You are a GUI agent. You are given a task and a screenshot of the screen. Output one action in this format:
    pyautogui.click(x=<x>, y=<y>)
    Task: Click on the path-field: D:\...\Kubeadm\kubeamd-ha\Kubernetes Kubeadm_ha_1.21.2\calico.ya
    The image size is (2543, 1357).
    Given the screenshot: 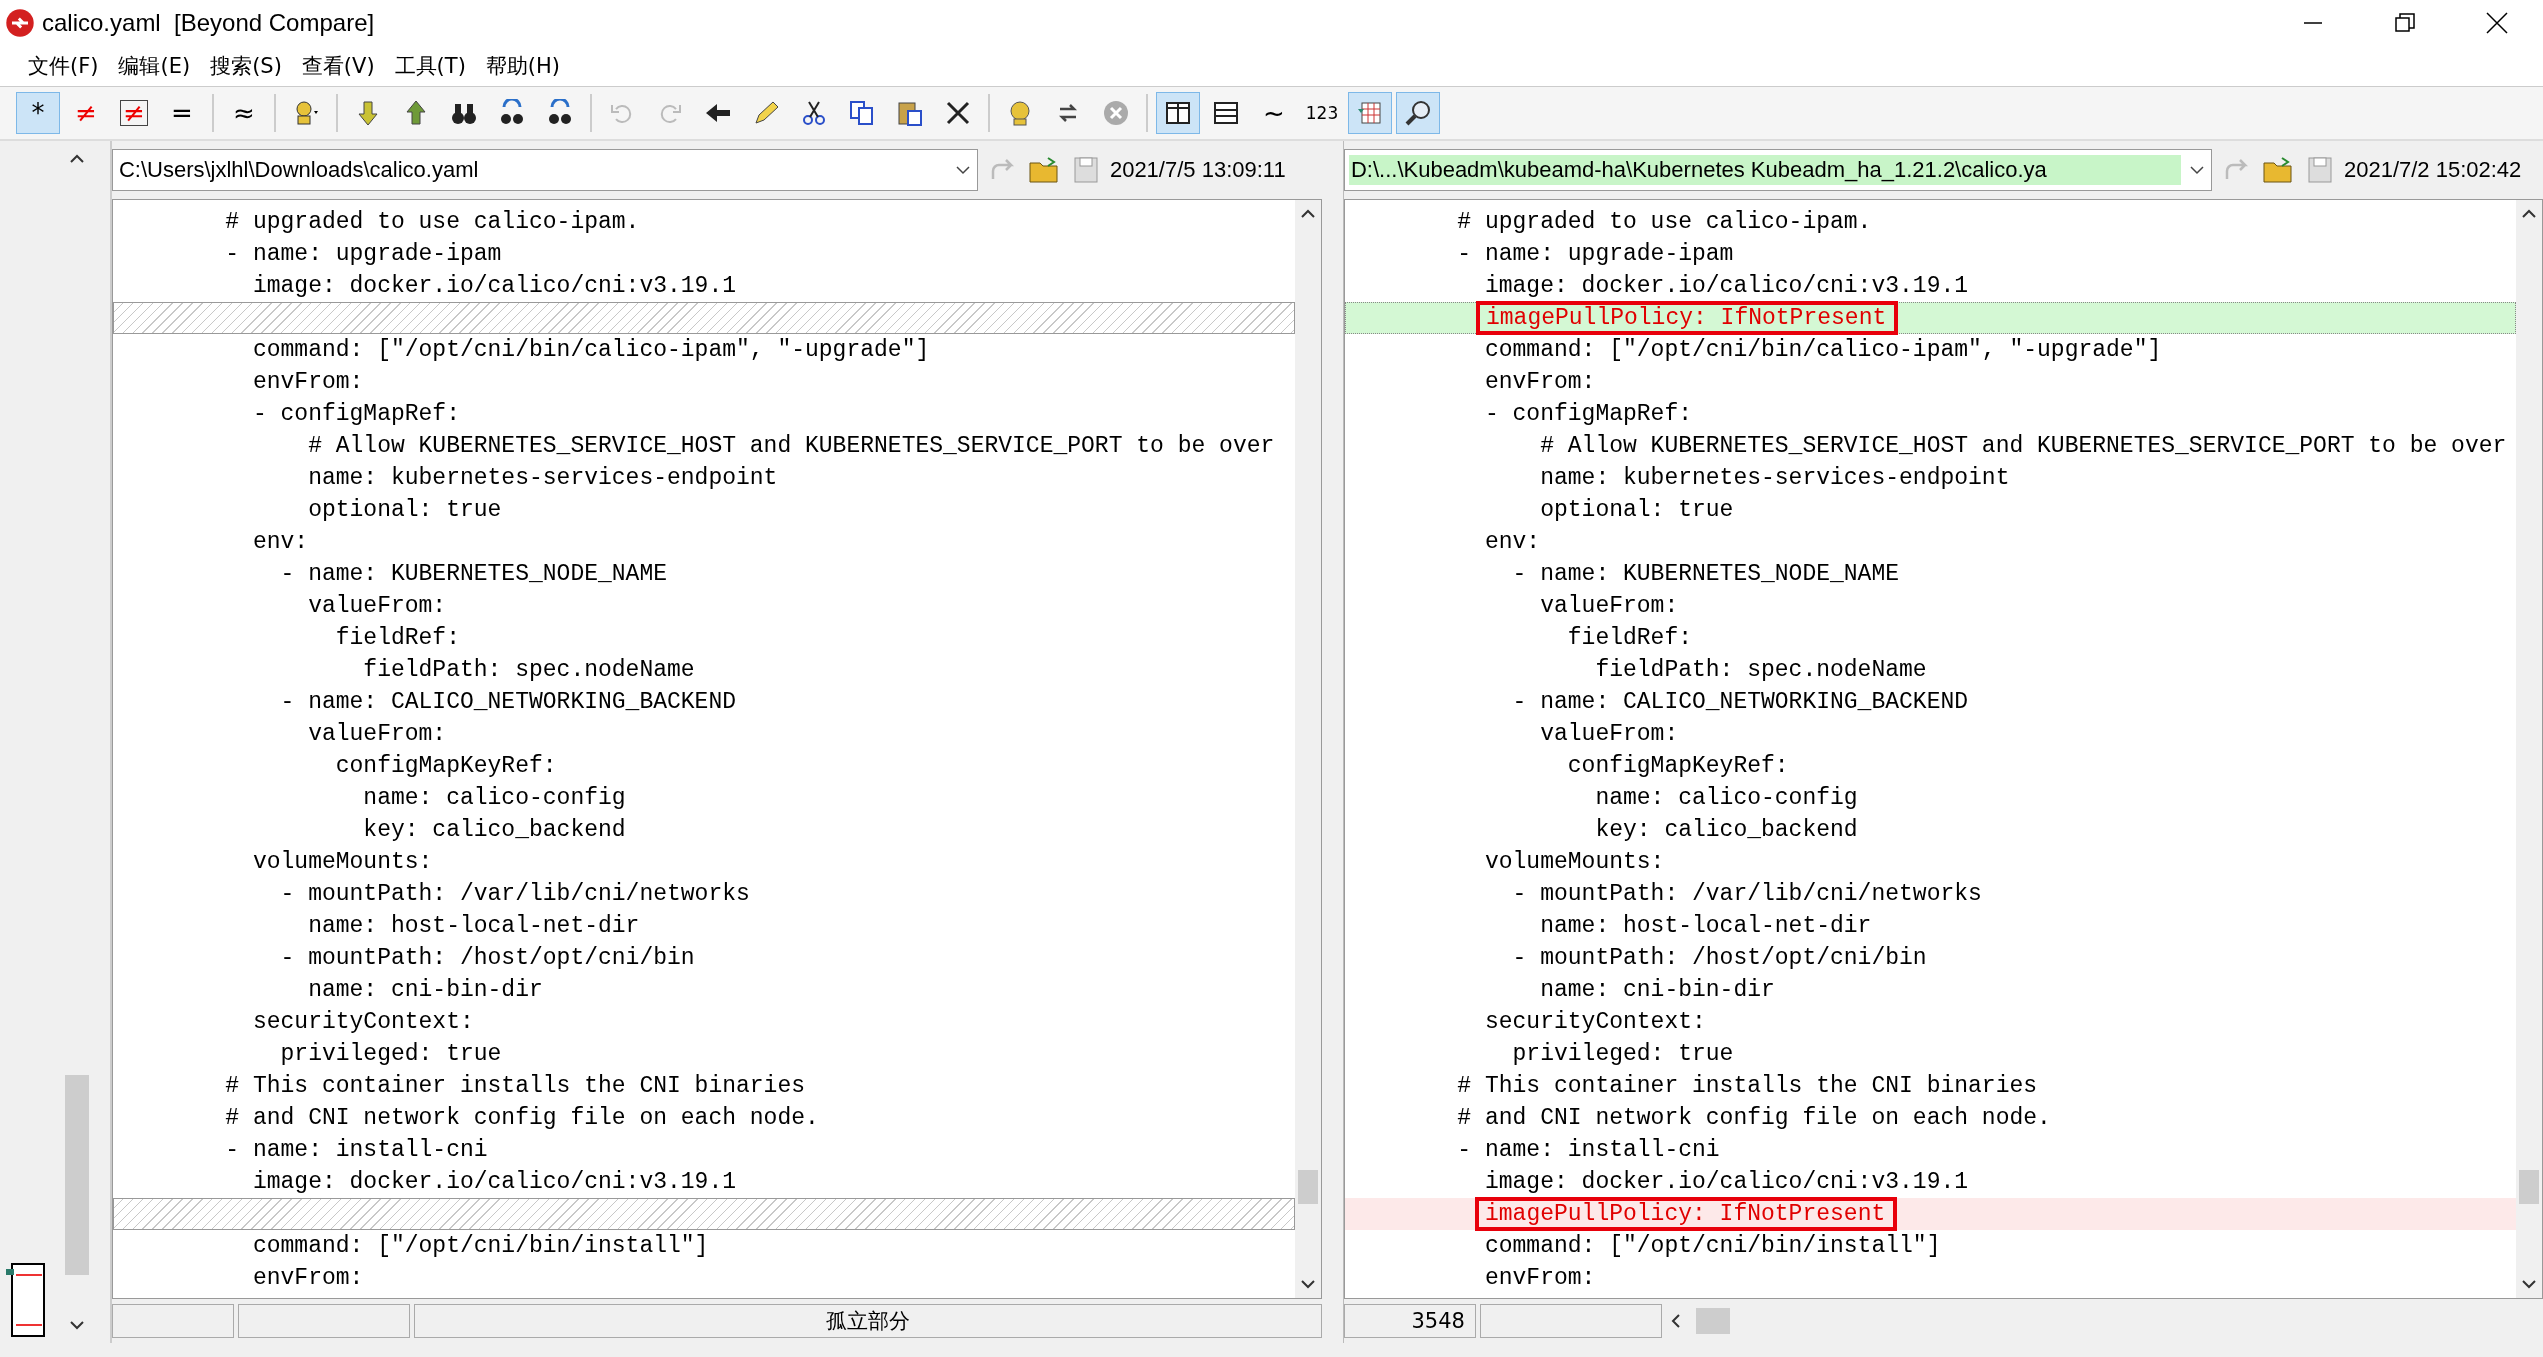 What is the action you would take?
    pyautogui.click(x=1777, y=170)
    